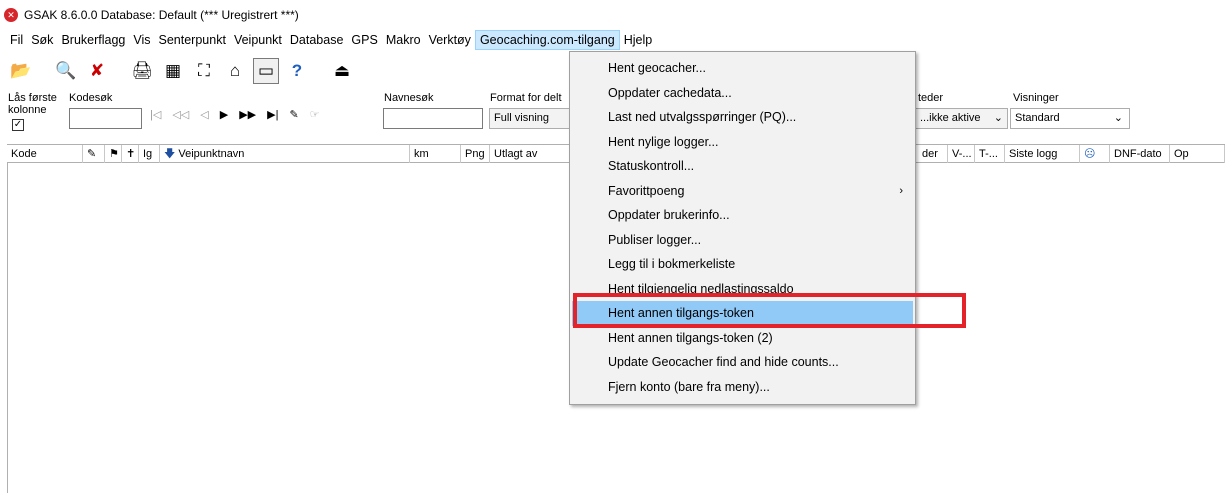  Describe the element at coordinates (901, 190) in the screenshot. I see `submenu-arrow-icon: ›` at that location.